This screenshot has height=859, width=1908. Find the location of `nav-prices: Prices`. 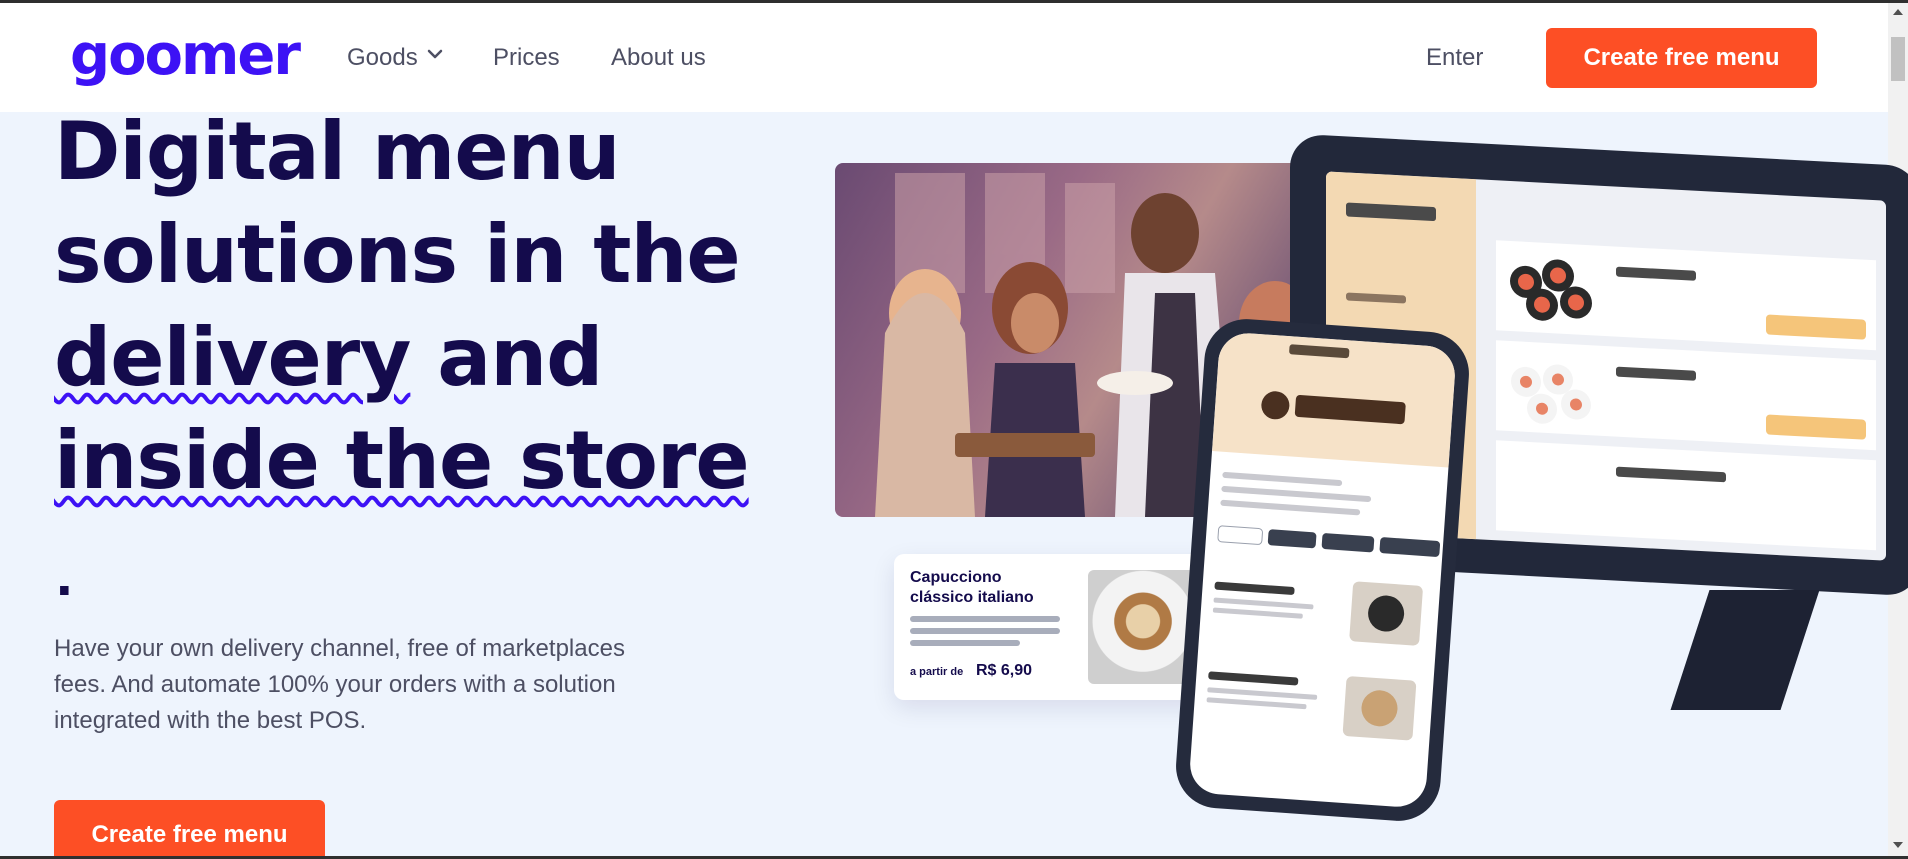

nav-prices: Prices is located at coordinates (526, 58).